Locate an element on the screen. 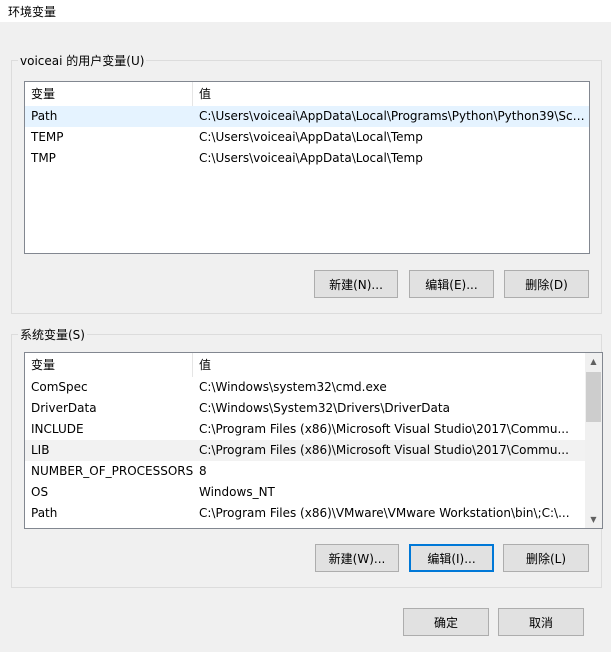  scroll-down-arrow-icon: ▼ is located at coordinates (593, 519).